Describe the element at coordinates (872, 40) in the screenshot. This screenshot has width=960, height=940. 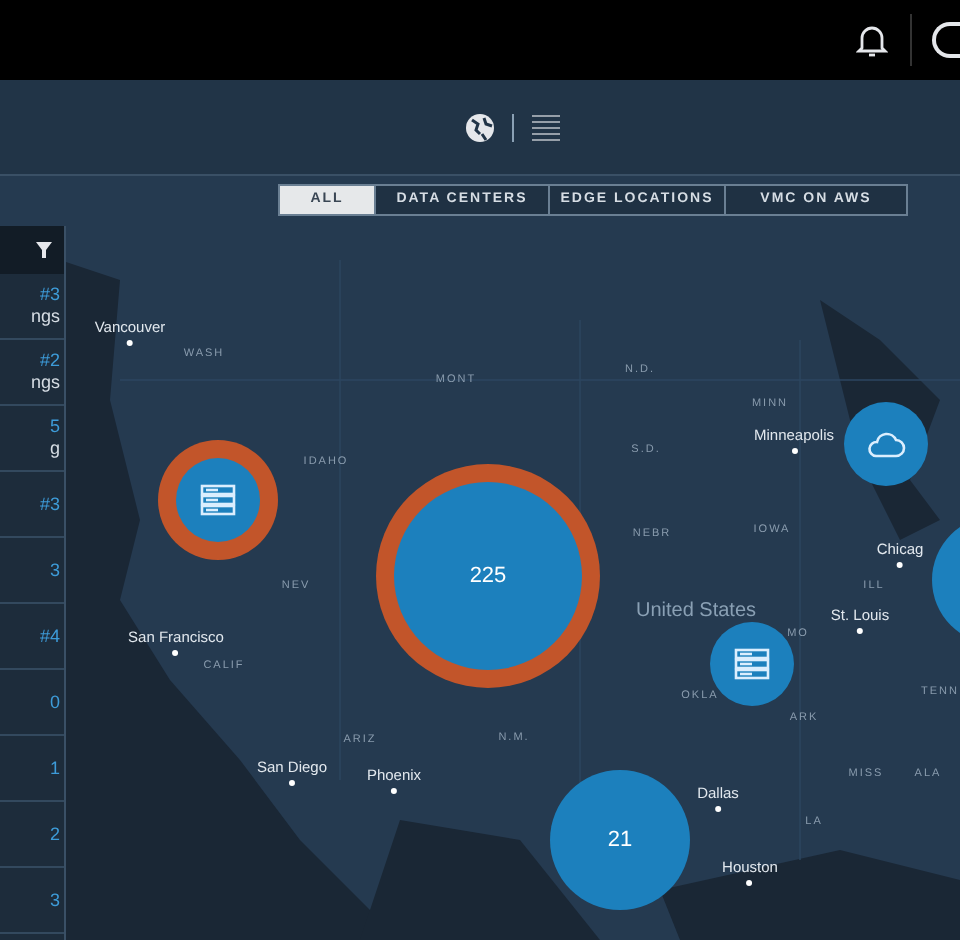
I see `notification-bell-icon` at that location.